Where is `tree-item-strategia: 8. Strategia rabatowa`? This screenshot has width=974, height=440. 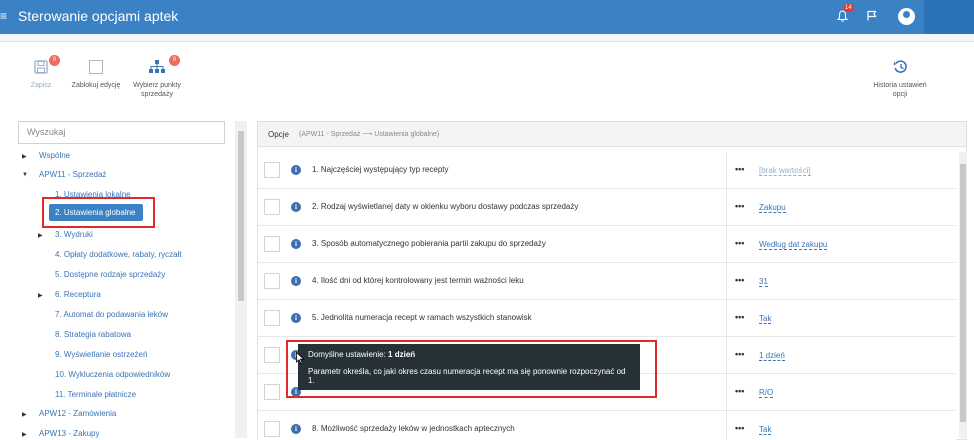 tree-item-strategia: 8. Strategia rabatowa is located at coordinates (93, 334).